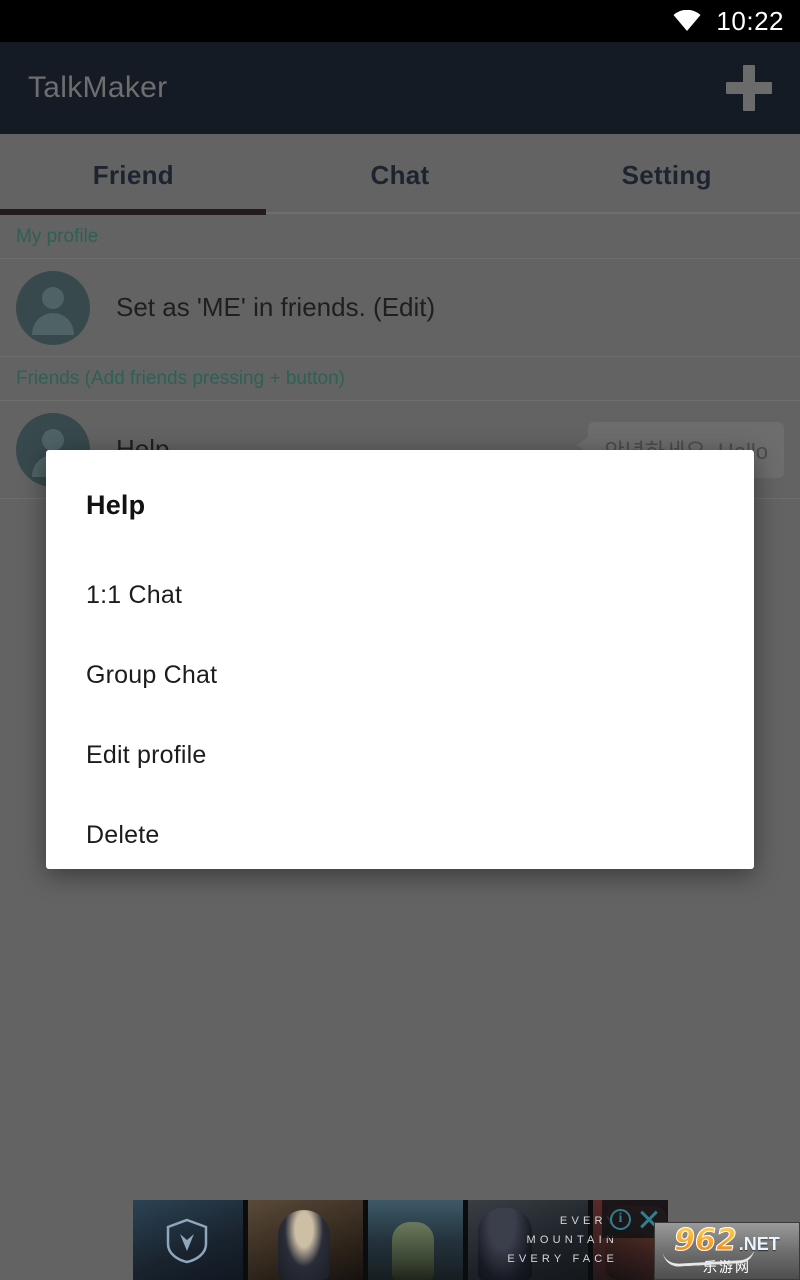 This screenshot has width=800, height=1280. I want to click on ad-copy-line-1: EVERY, so click(588, 1221).